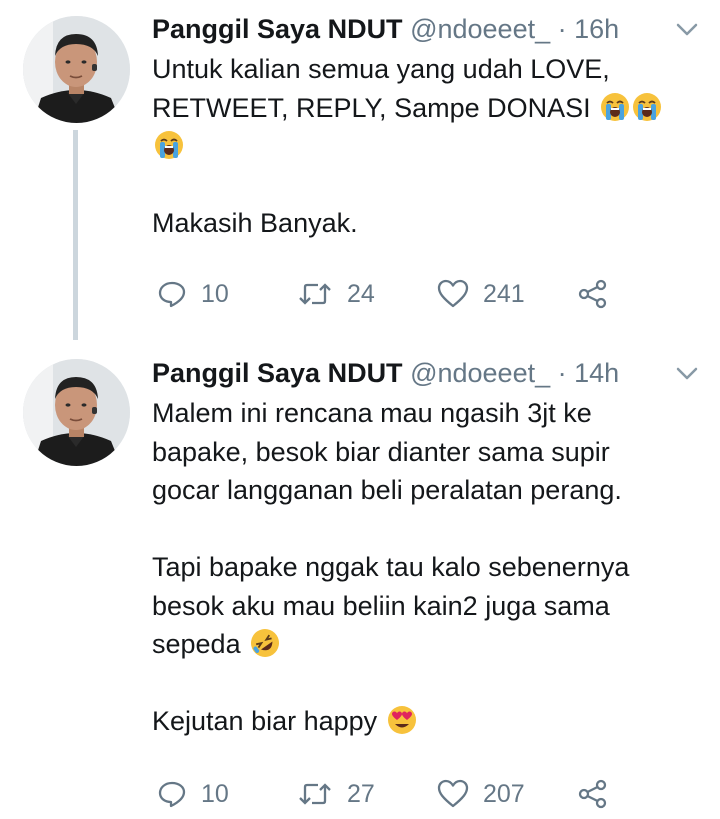  I want to click on tweet-actions: 10 24 241, so click(392, 294).